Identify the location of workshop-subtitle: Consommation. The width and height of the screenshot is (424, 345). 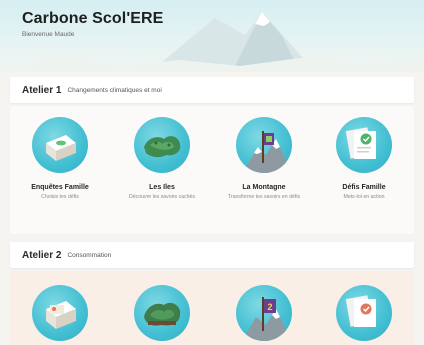
(89, 255).